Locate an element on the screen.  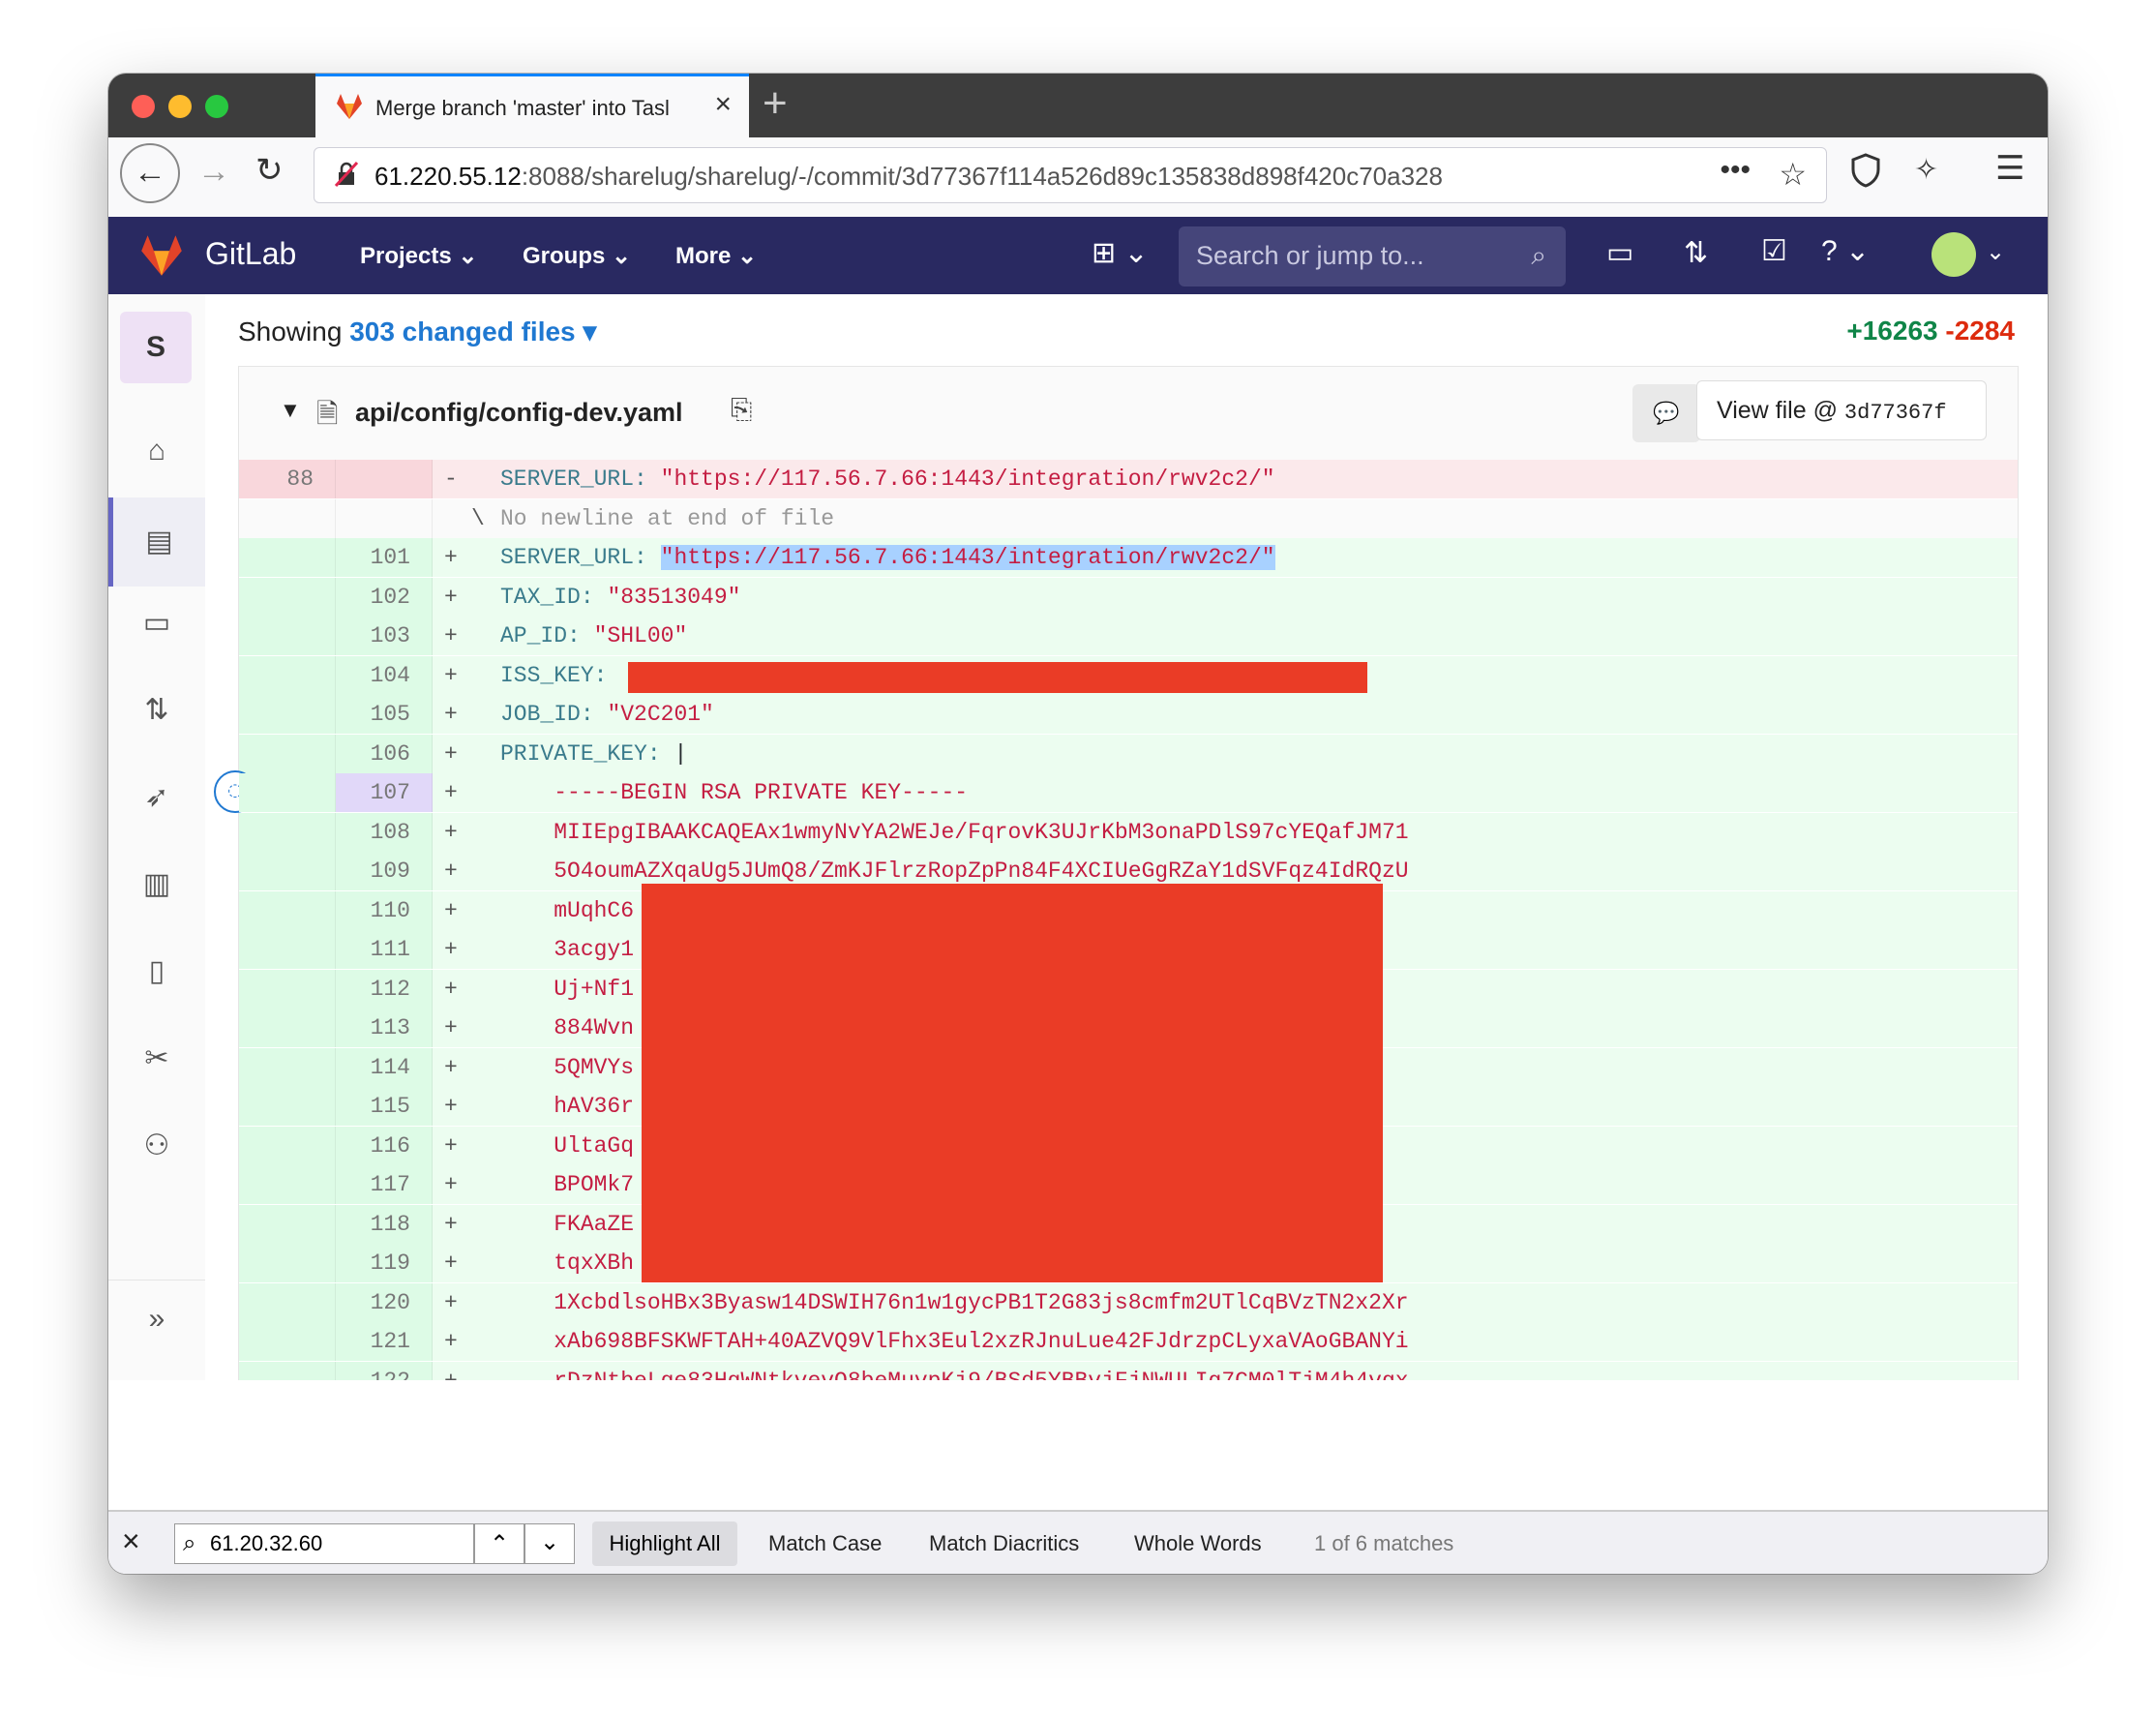
new-line-number: 119 is located at coordinates (384, 1263).